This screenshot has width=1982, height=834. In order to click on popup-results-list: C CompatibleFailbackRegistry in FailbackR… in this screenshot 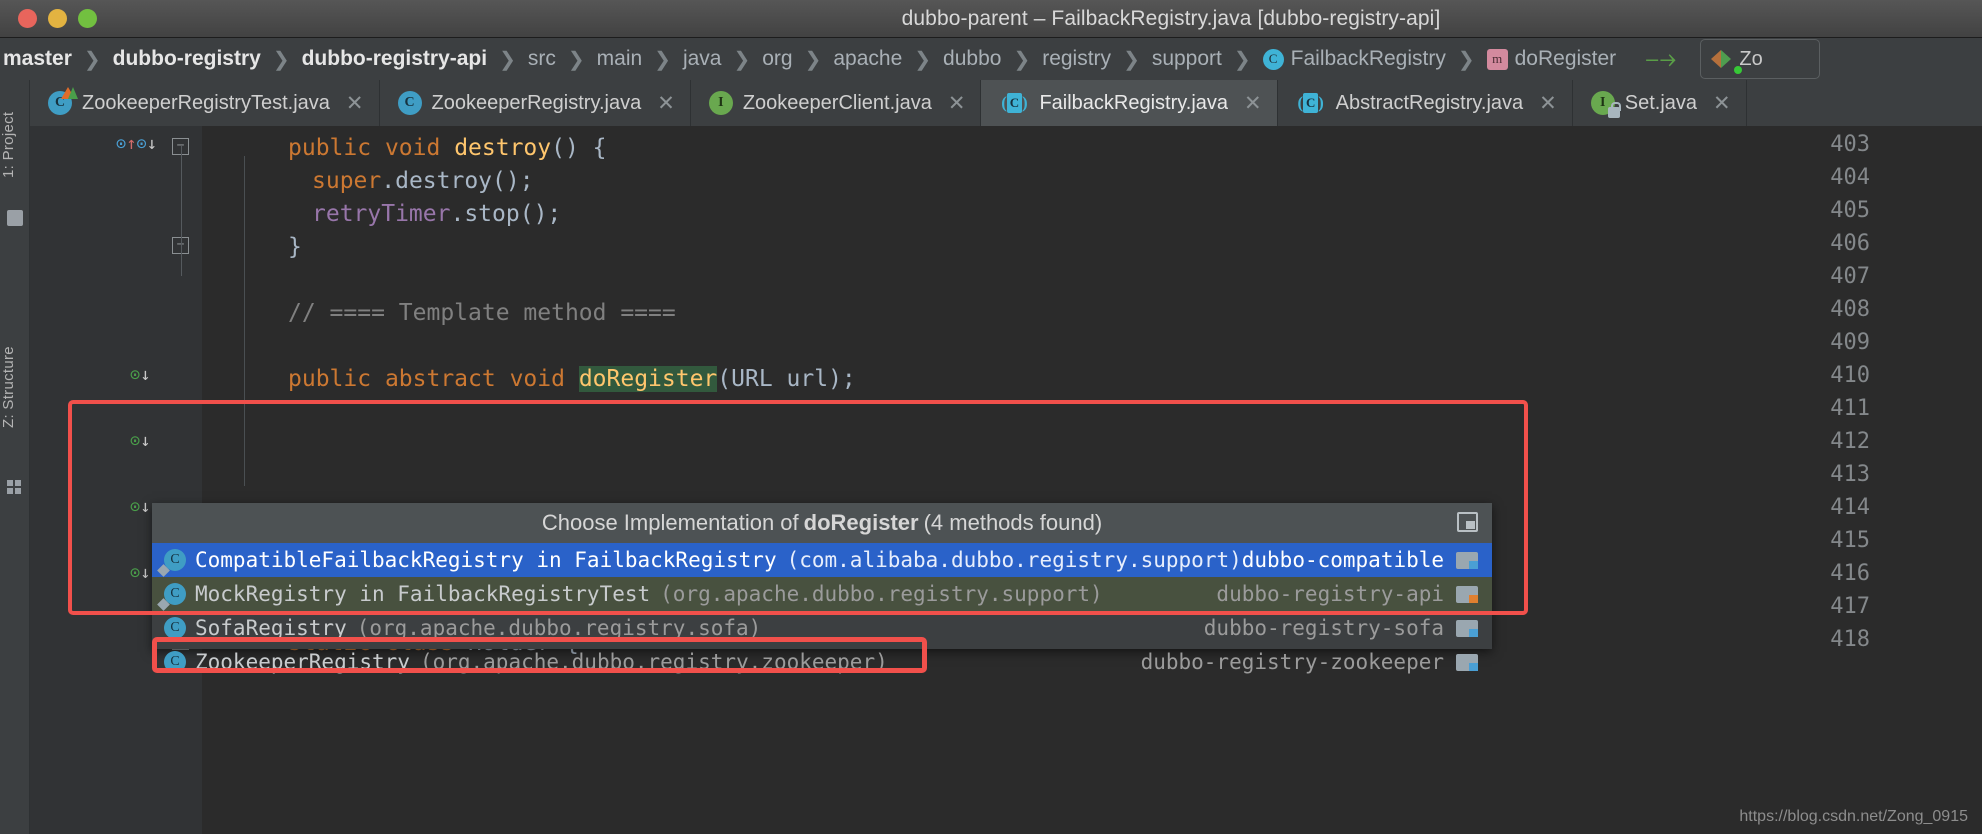, I will do `click(822, 611)`.